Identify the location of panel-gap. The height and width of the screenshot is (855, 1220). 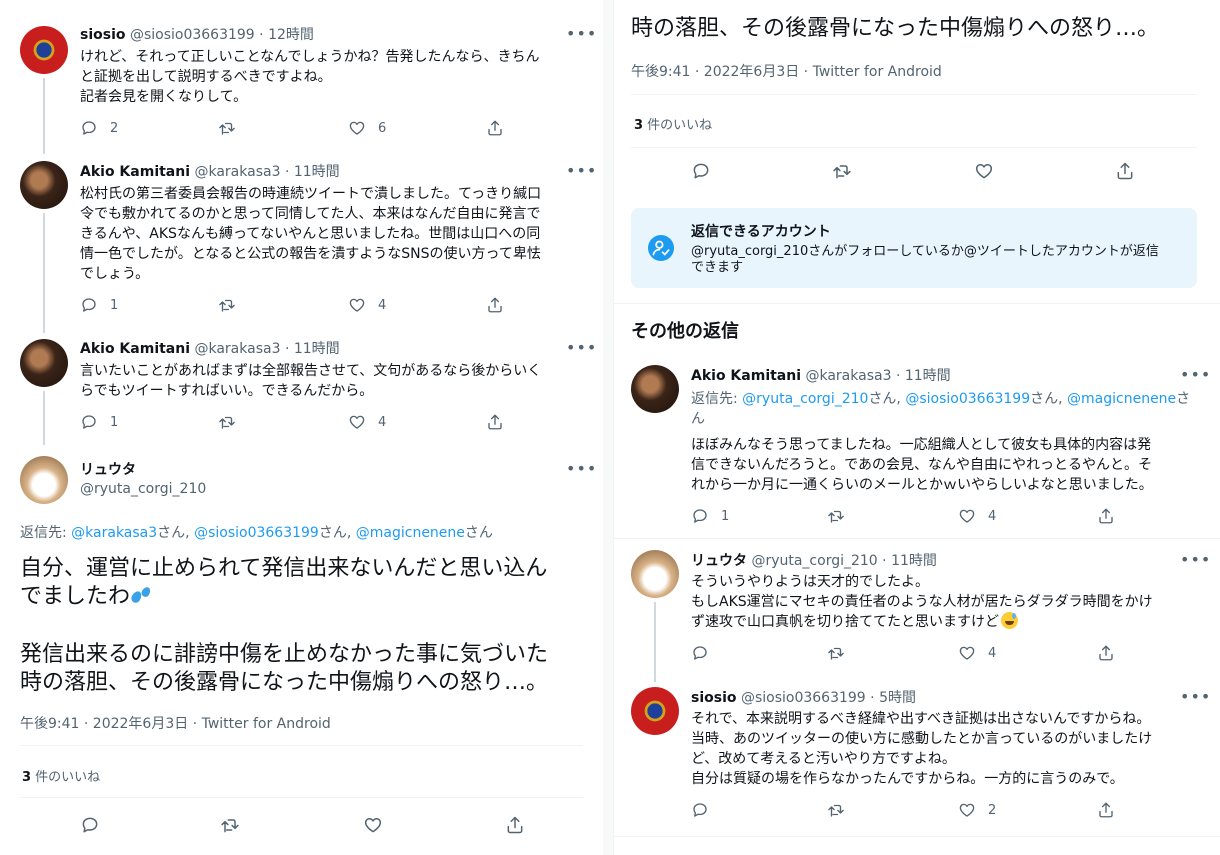
(608, 427).